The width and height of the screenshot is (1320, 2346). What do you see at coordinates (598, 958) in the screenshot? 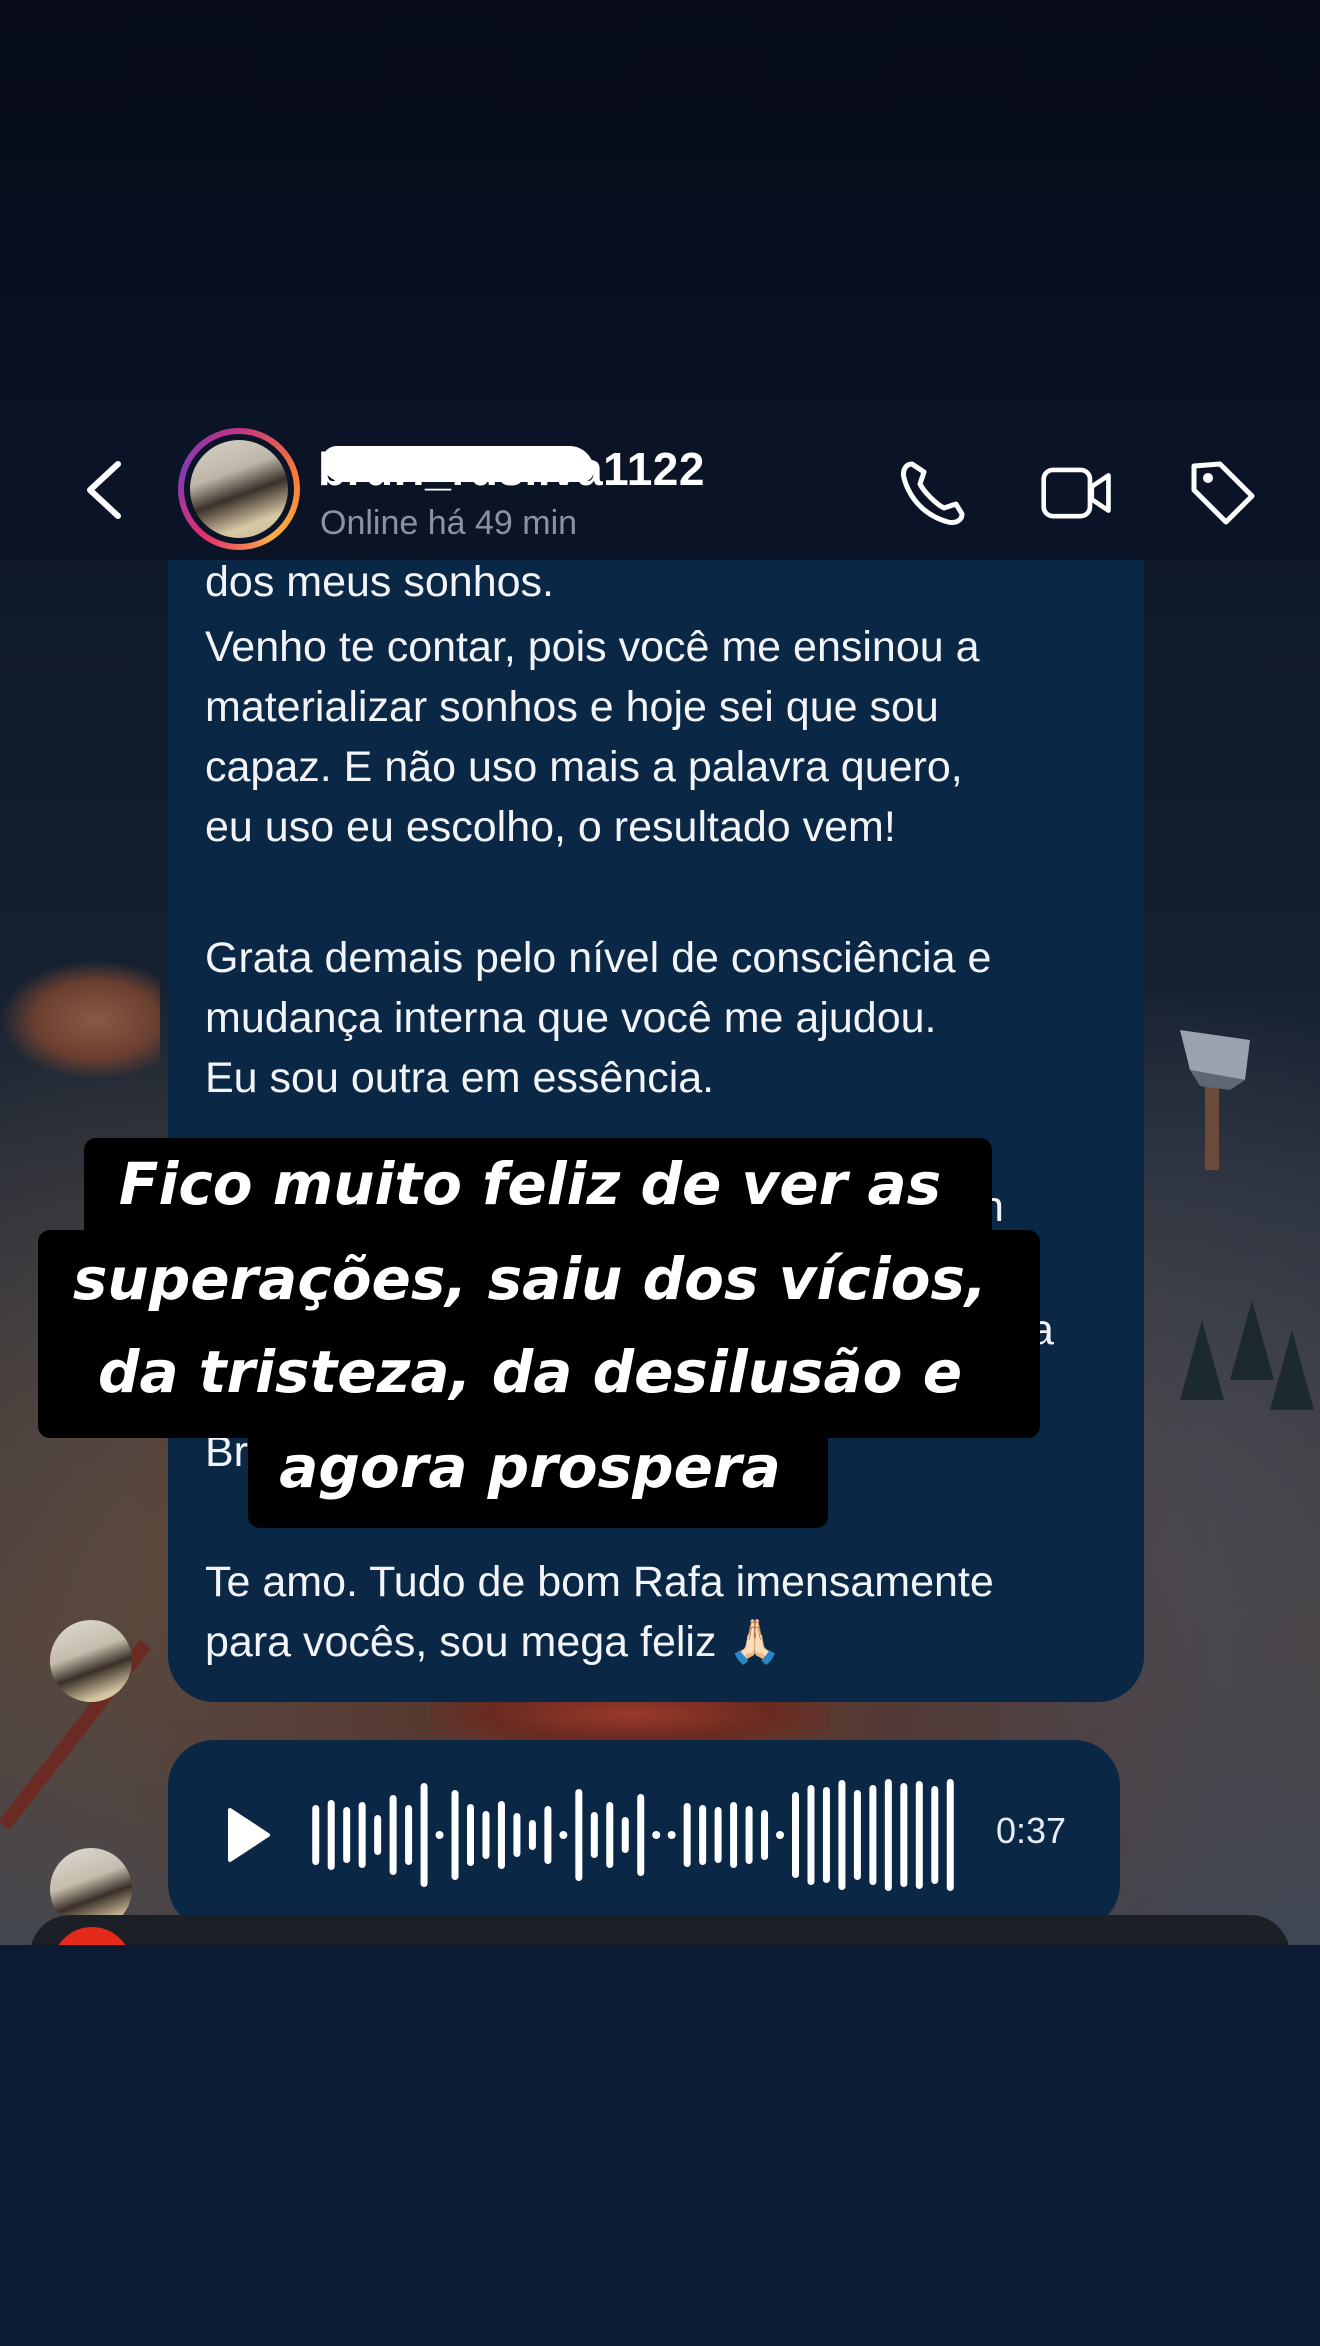
I see `message-line: Grata demais pelo nível de consciência e` at bounding box center [598, 958].